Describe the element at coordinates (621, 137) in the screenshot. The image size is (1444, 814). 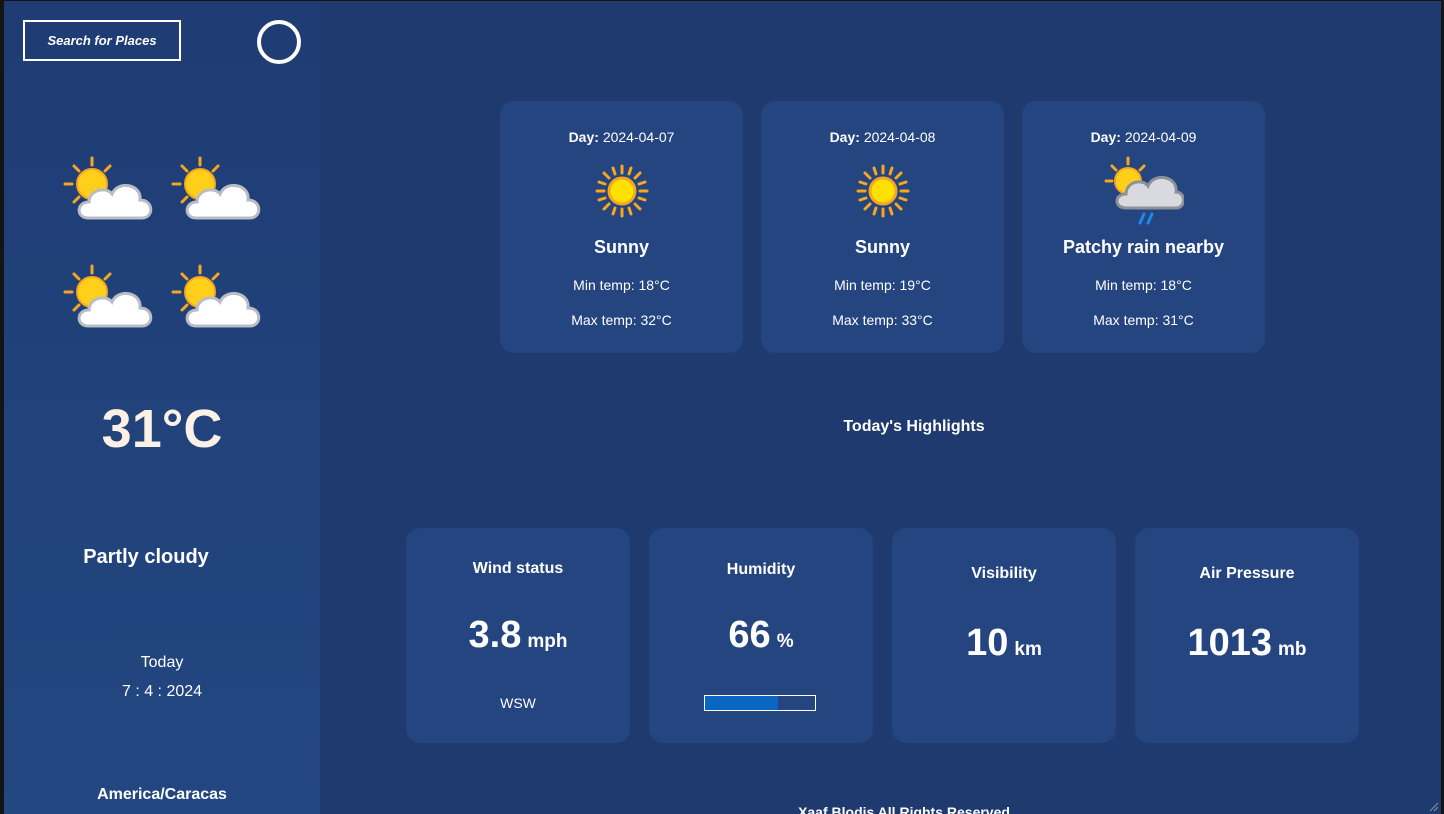
I see `forecast-day: Day: 2024-04-07` at that location.